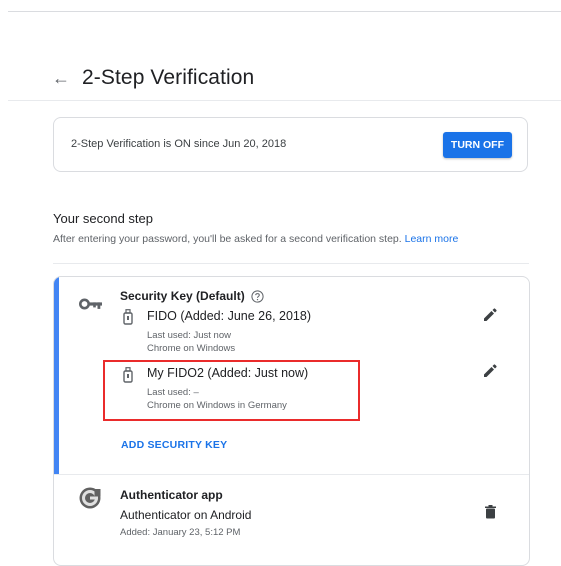 This screenshot has height=566, width=561. What do you see at coordinates (477, 145) in the screenshot?
I see `turn-off-button: TURN OFF` at bounding box center [477, 145].